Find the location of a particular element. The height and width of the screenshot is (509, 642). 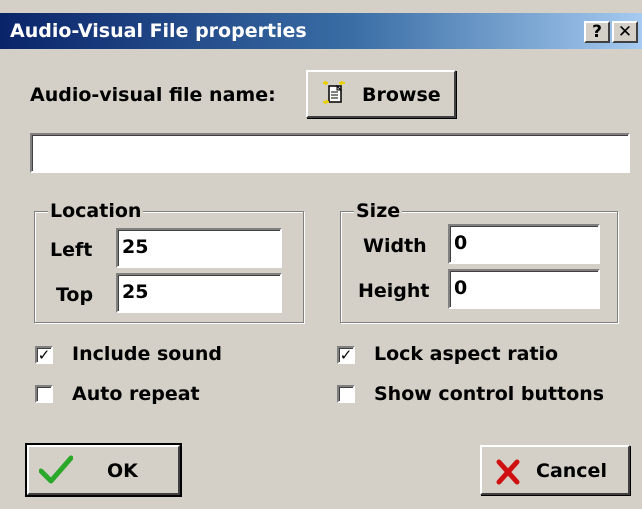

height-label: Height is located at coordinates (394, 291).